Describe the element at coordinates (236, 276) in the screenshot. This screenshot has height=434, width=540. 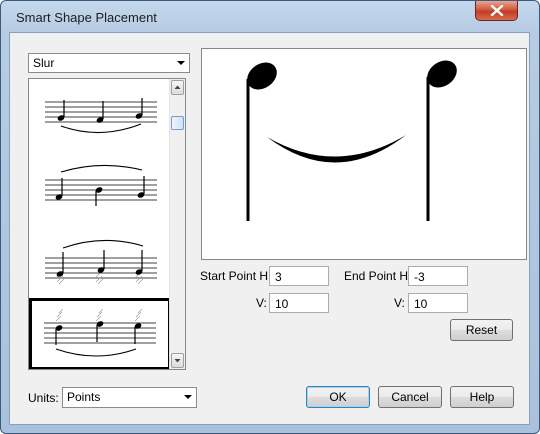
I see `start-h-label: Start Point H:` at that location.